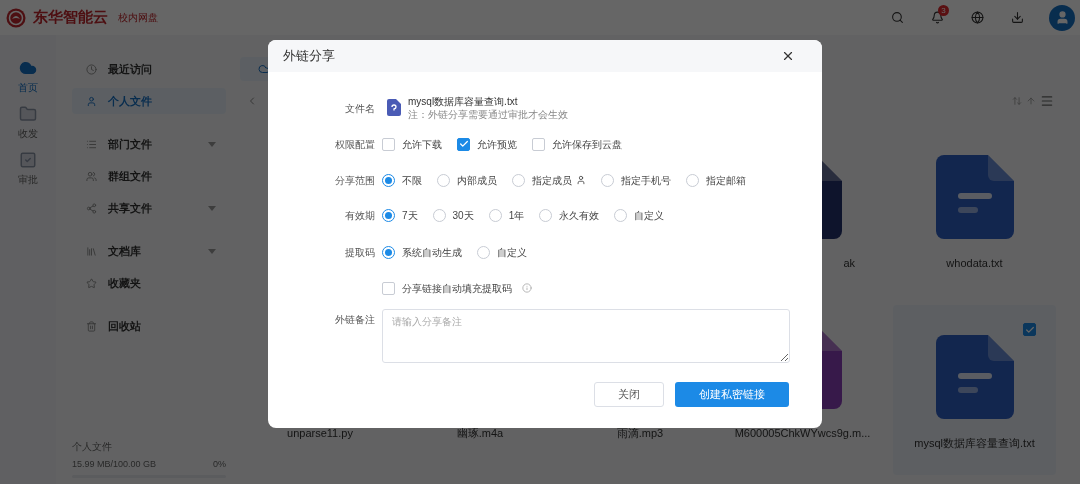 This screenshot has width=1080, height=484. I want to click on radio-label: 30天, so click(463, 215).